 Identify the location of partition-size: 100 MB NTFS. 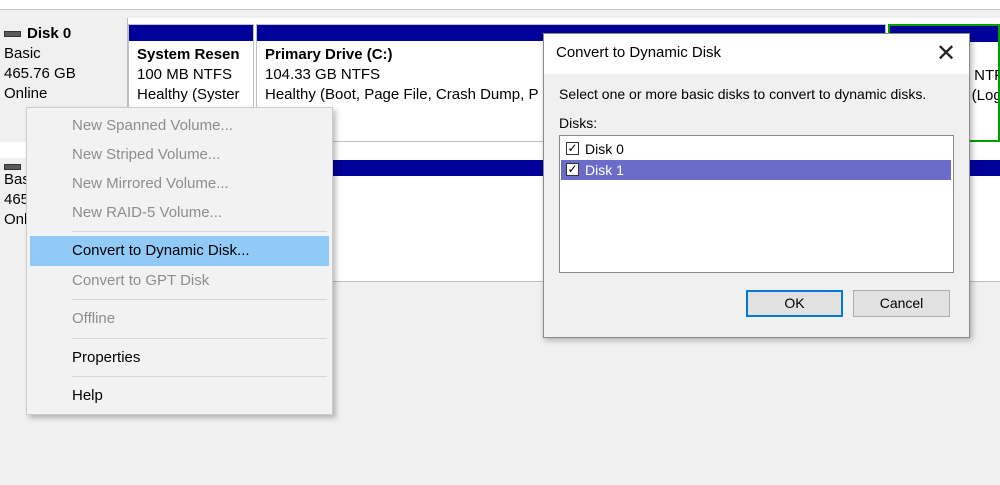
(185, 74).